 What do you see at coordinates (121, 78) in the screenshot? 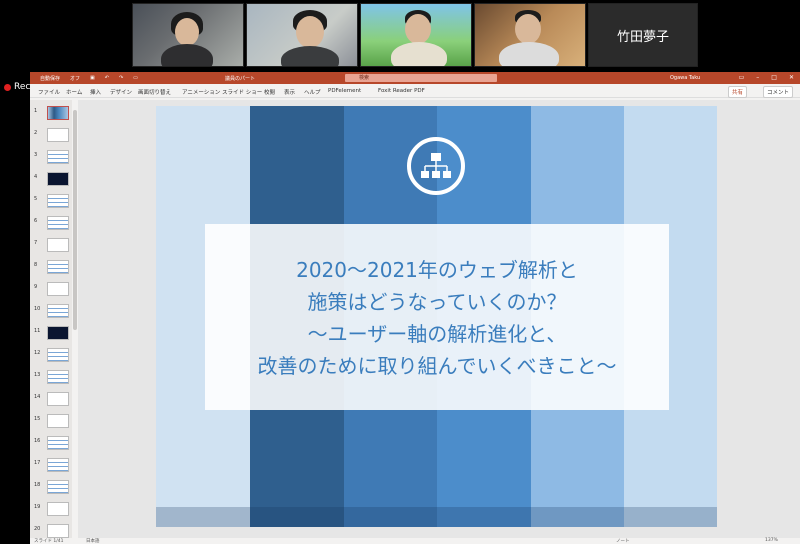
I see `redo-icon: ↷` at bounding box center [121, 78].